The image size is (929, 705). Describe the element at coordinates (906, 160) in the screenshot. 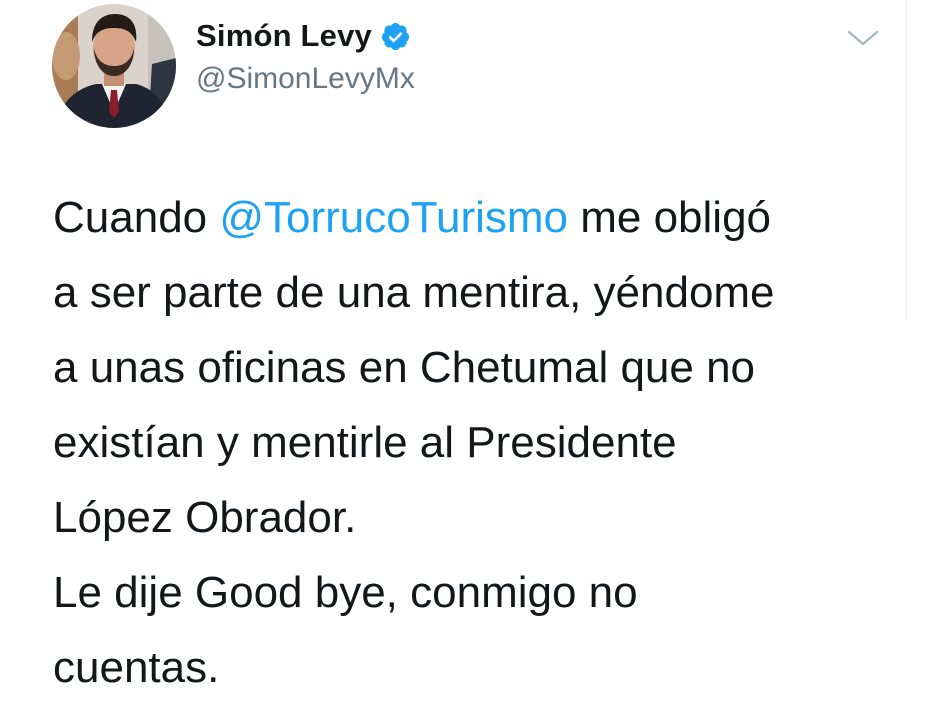

I see `timeline-border` at that location.